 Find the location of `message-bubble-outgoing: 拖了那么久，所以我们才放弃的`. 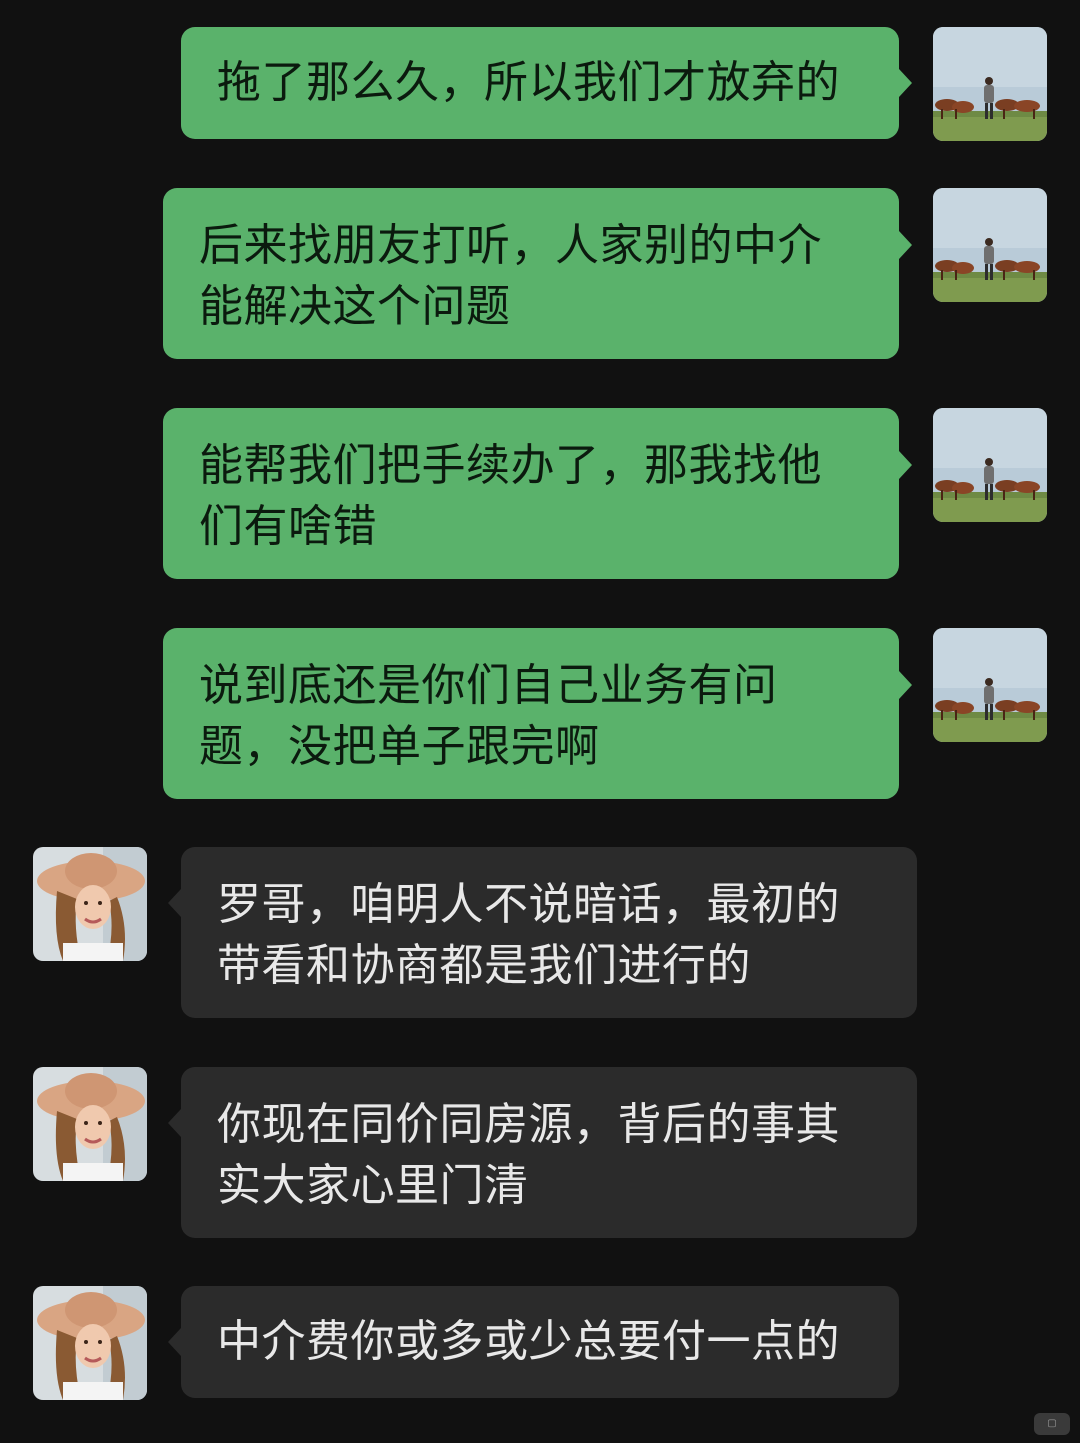

message-bubble-outgoing: 拖了那么久，所以我们才放弃的 is located at coordinates (540, 83).